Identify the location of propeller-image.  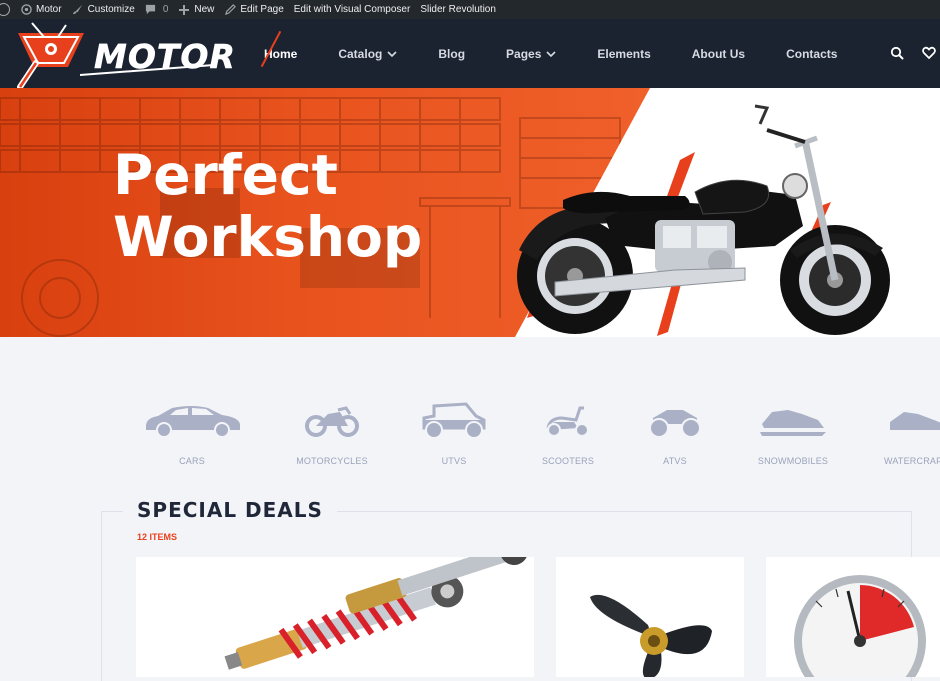
(651, 635).